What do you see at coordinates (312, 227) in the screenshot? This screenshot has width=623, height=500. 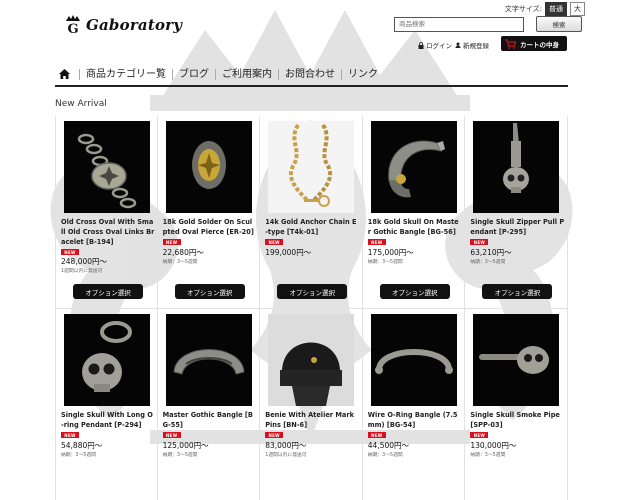 I see `product-name: 14k Gold Anchor Chain E-type [T4k-01]` at bounding box center [312, 227].